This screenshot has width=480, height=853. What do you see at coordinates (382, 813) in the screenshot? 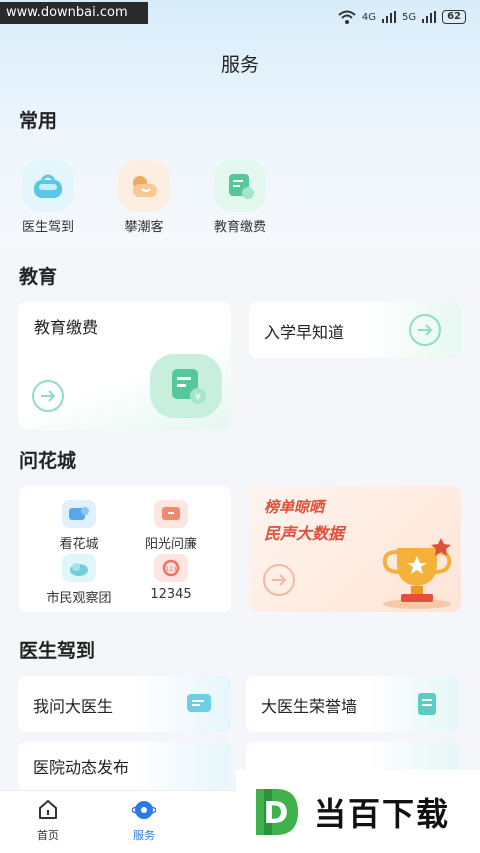
I see `brand-text: 当百下载` at bounding box center [382, 813].